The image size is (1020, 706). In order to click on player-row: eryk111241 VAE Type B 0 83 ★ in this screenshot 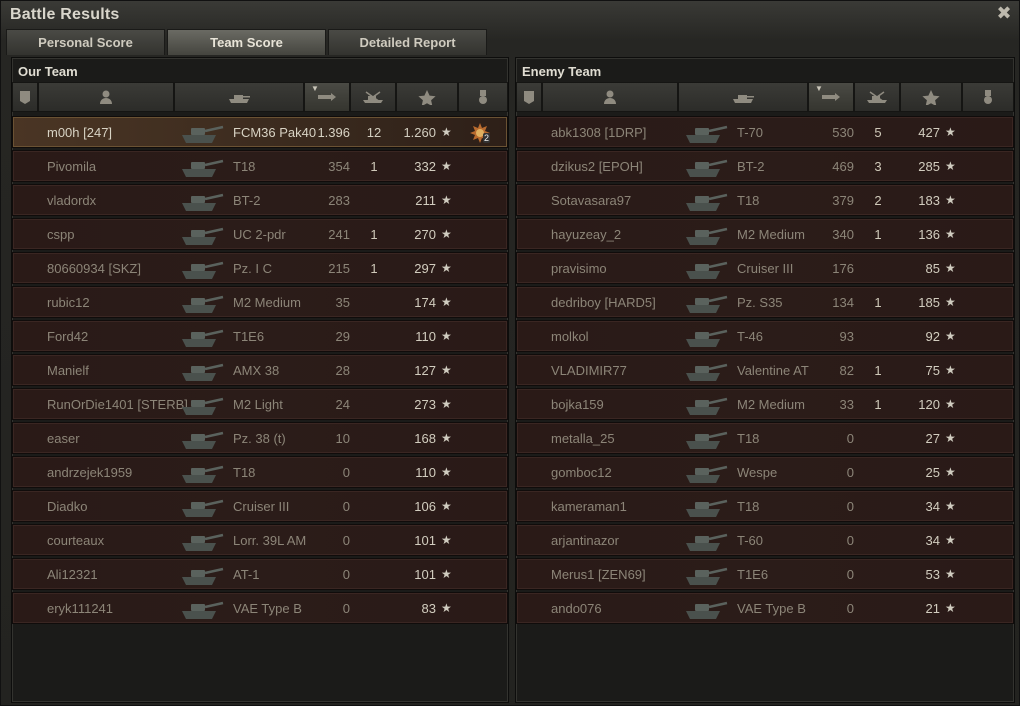, I will do `click(260, 608)`.